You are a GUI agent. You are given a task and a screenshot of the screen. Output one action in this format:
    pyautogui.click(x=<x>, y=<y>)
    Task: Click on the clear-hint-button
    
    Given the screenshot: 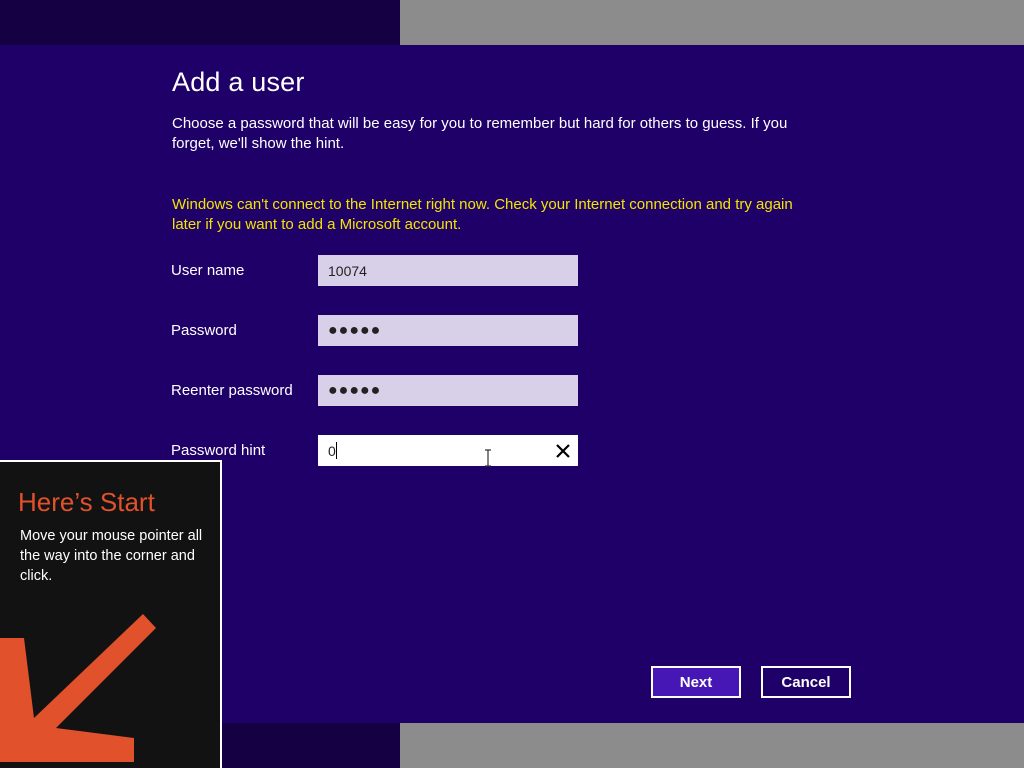 What is the action you would take?
    pyautogui.click(x=563, y=450)
    